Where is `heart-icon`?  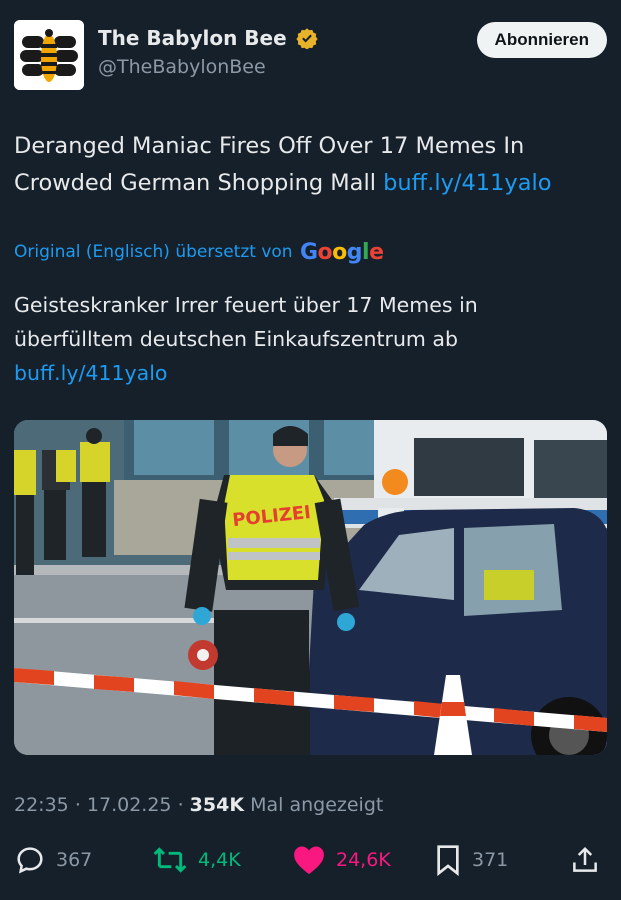 heart-icon is located at coordinates (309, 860).